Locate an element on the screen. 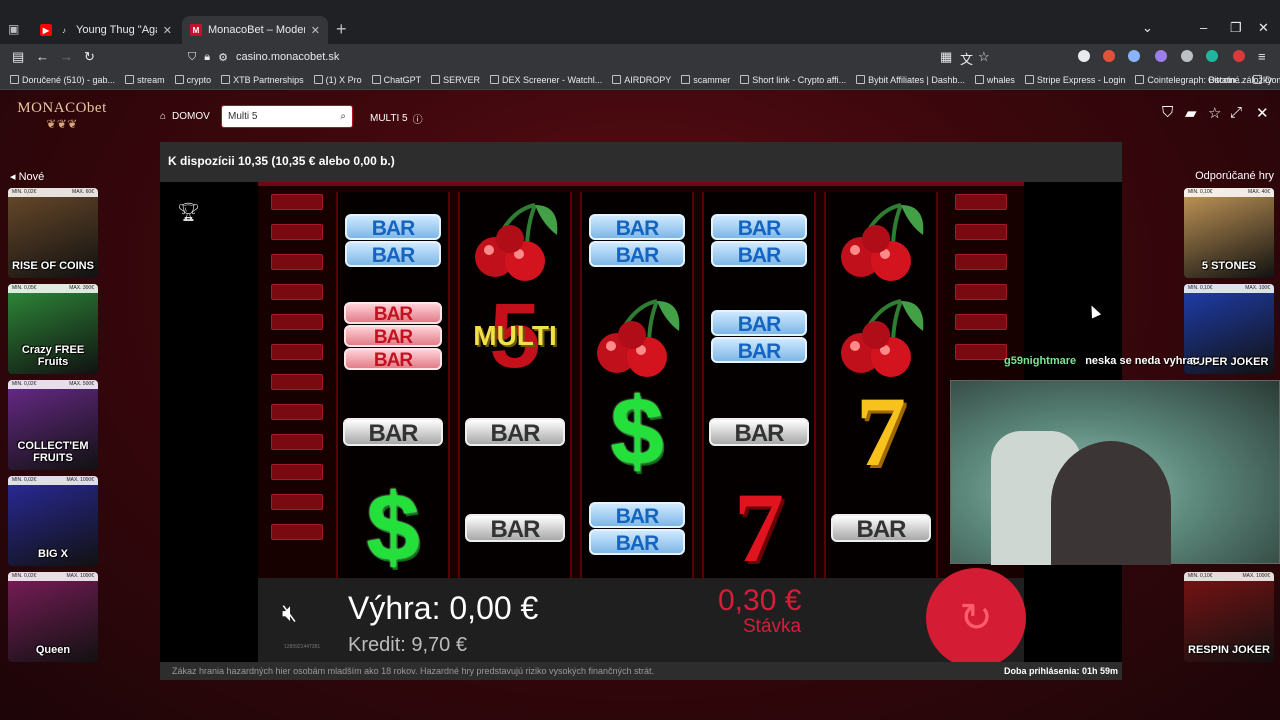 This screenshot has height=720, width=1280. paylines-left is located at coordinates (297, 387).